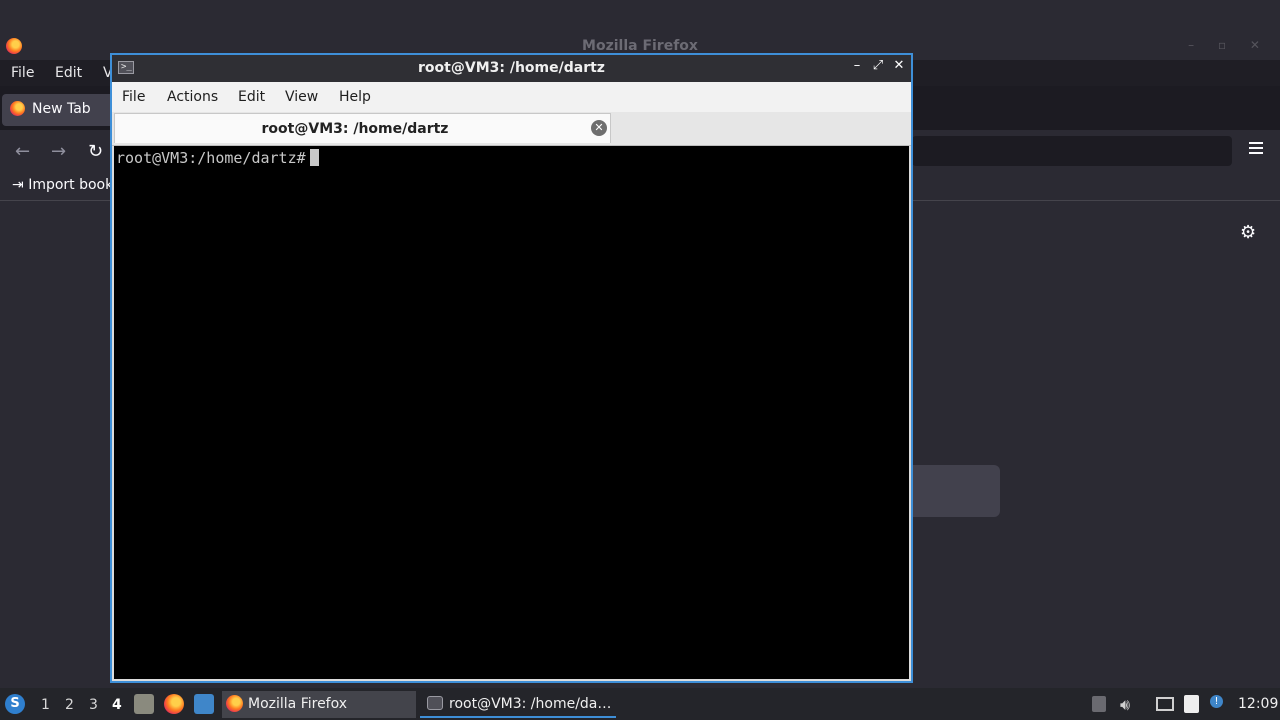 The height and width of the screenshot is (720, 1280). I want to click on workspace-2: 2, so click(69, 705).